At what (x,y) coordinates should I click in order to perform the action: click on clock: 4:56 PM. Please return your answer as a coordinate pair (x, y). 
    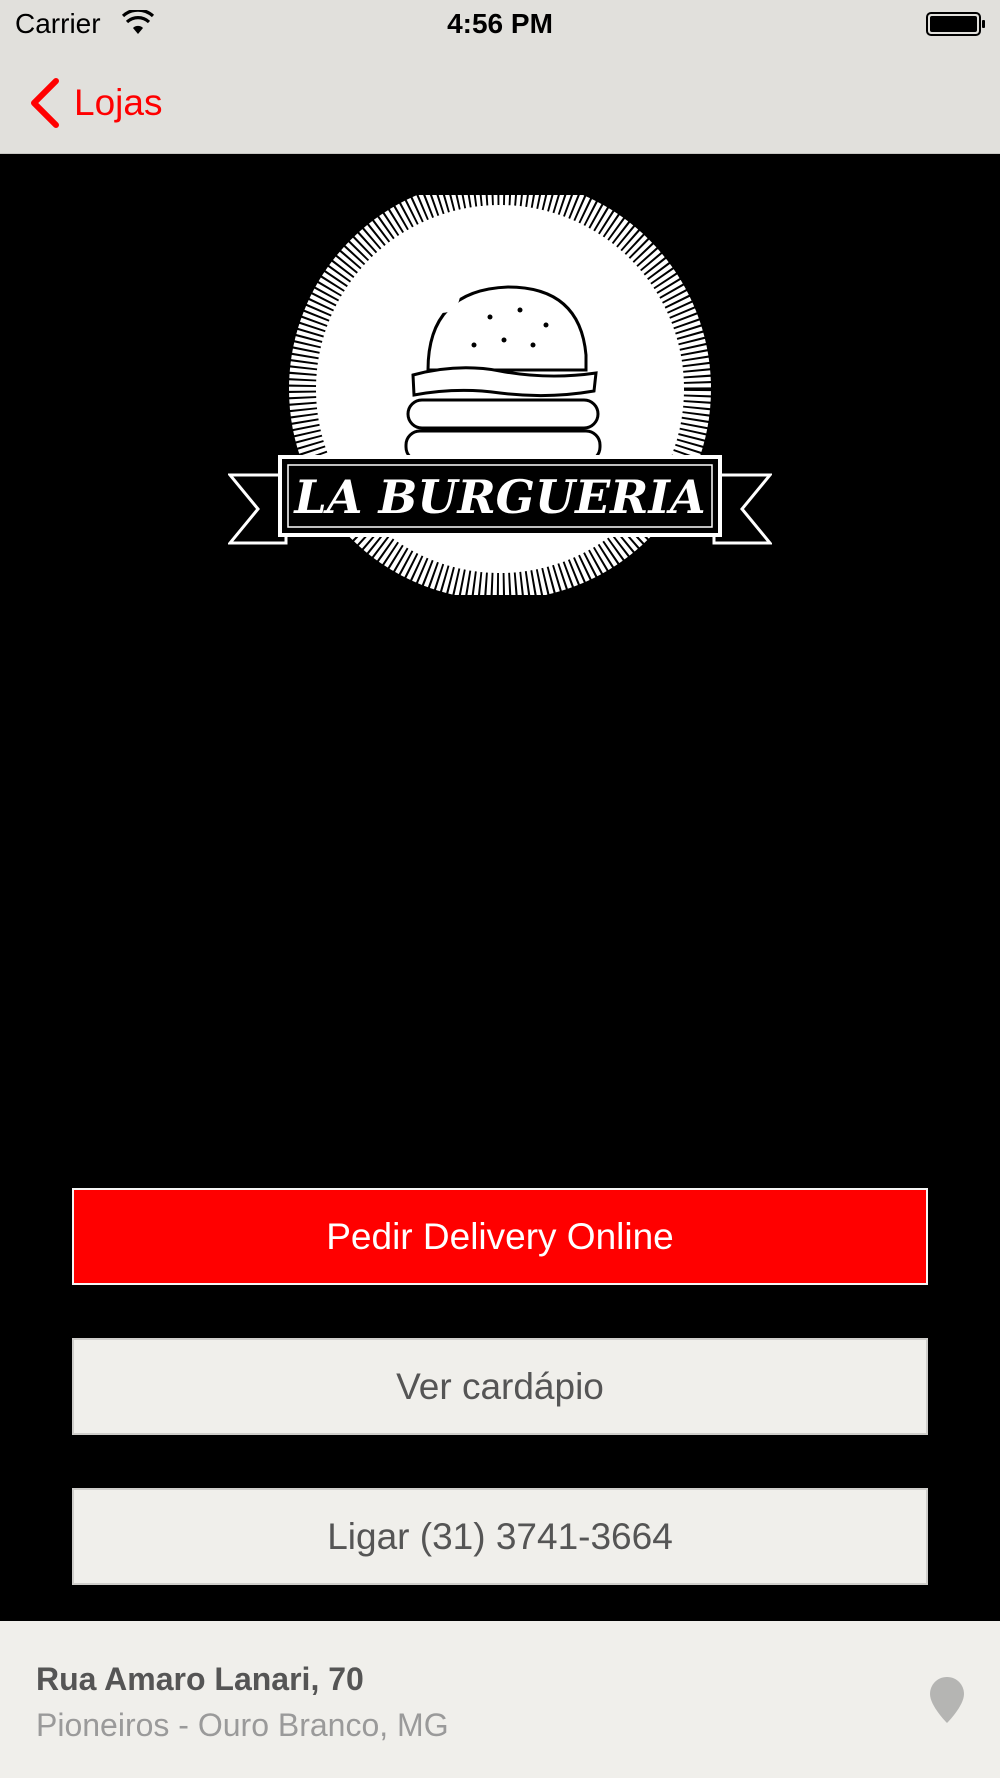
    Looking at the image, I should click on (500, 23).